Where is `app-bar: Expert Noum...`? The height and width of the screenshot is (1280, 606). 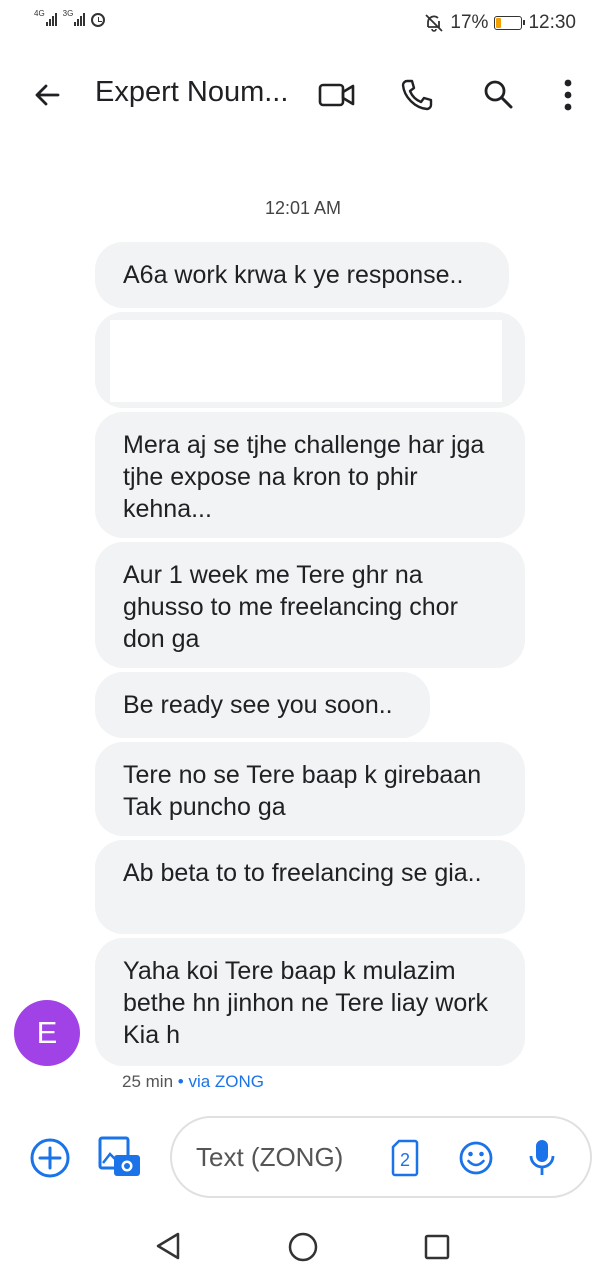
app-bar: Expert Noum... is located at coordinates (303, 94).